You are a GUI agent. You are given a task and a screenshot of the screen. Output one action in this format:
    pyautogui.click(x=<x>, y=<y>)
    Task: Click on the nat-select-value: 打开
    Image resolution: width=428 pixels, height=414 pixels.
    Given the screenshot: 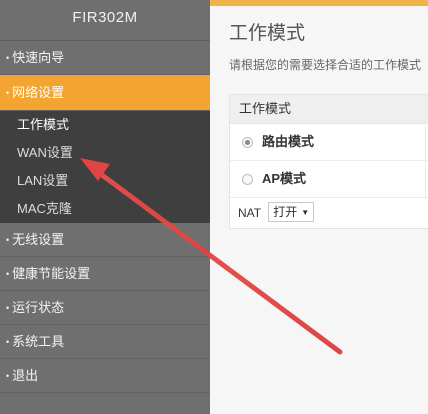 What is the action you would take?
    pyautogui.click(x=285, y=212)
    